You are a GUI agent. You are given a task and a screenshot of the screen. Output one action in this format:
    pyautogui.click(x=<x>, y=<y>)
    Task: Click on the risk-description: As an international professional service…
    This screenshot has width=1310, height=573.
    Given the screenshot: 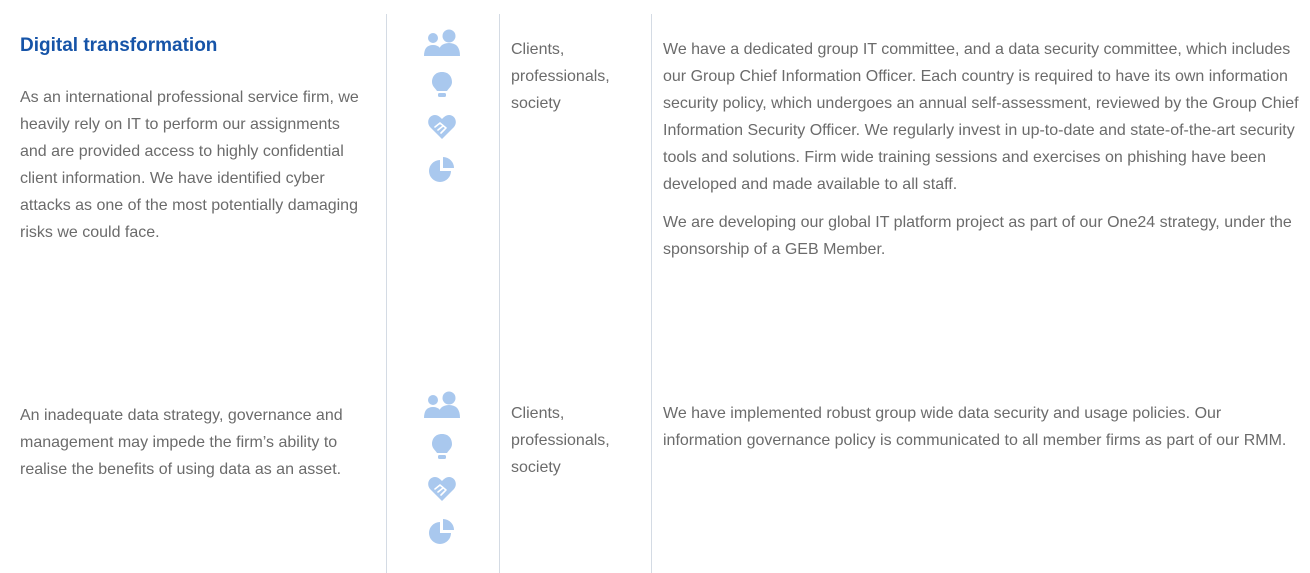 What is the action you would take?
    pyautogui.click(x=189, y=165)
    